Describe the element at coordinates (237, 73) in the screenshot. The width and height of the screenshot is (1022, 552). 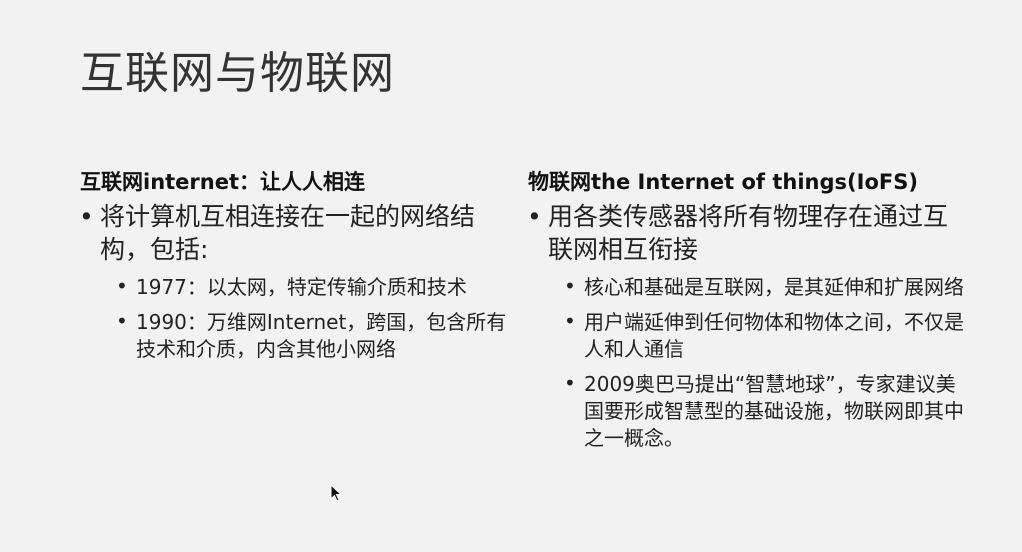
I see `slide-title: 互联网与物联网` at that location.